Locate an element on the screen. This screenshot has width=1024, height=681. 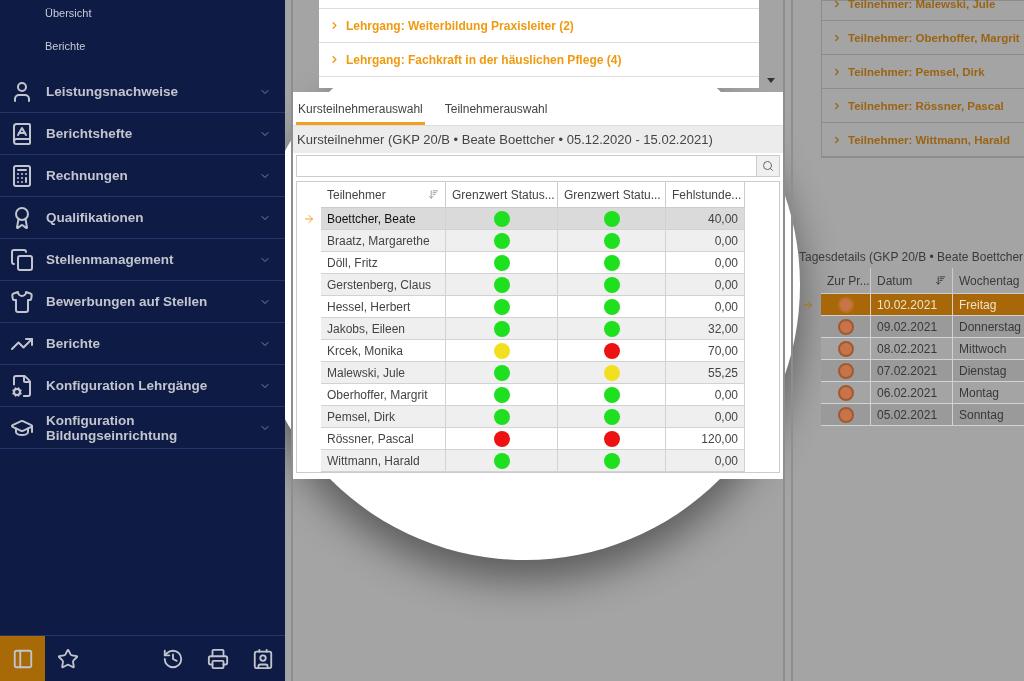
table-cell: Dienstag is located at coordinates (988, 371).